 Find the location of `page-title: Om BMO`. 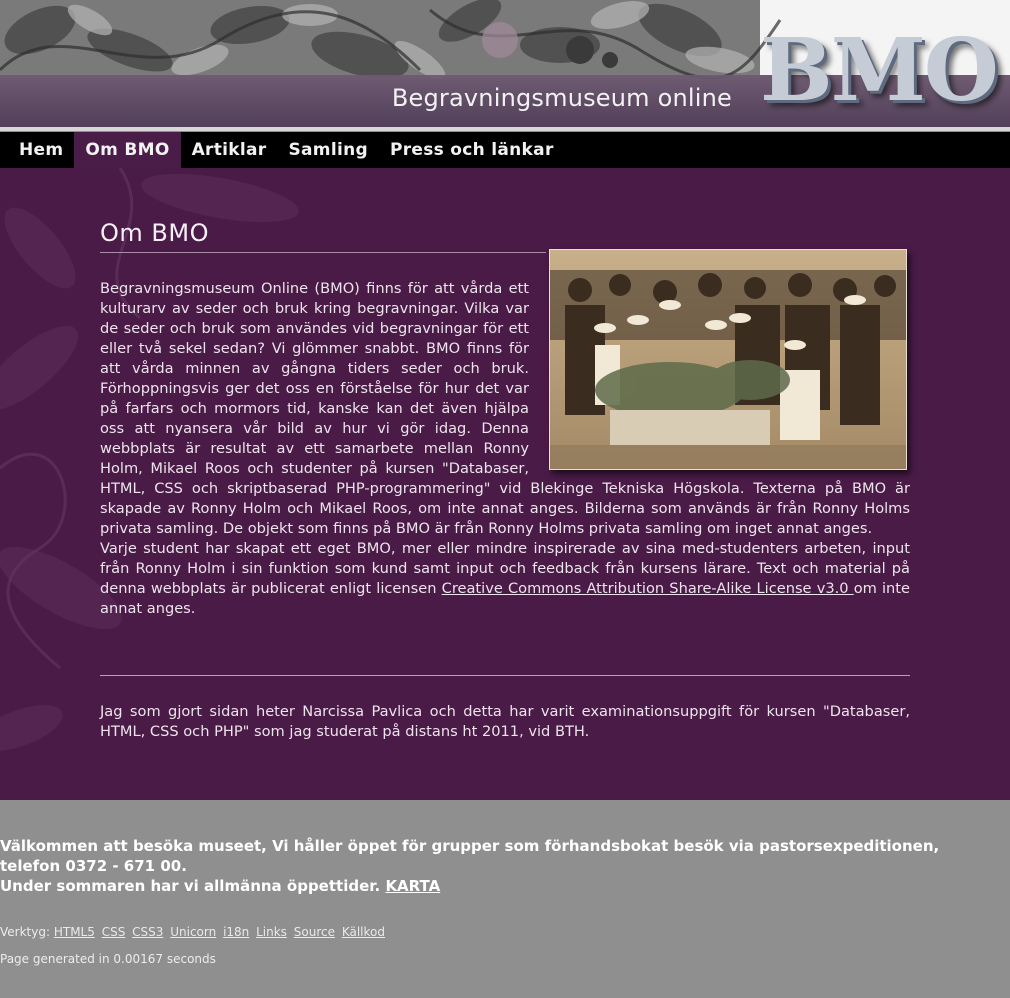

page-title: Om BMO is located at coordinates (323, 235).